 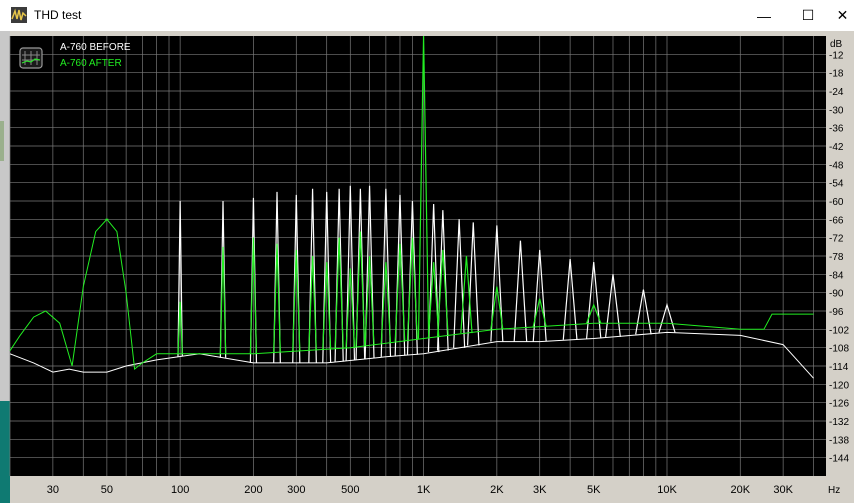 I want to click on x-tick-label: 1K, so click(x=424, y=490).